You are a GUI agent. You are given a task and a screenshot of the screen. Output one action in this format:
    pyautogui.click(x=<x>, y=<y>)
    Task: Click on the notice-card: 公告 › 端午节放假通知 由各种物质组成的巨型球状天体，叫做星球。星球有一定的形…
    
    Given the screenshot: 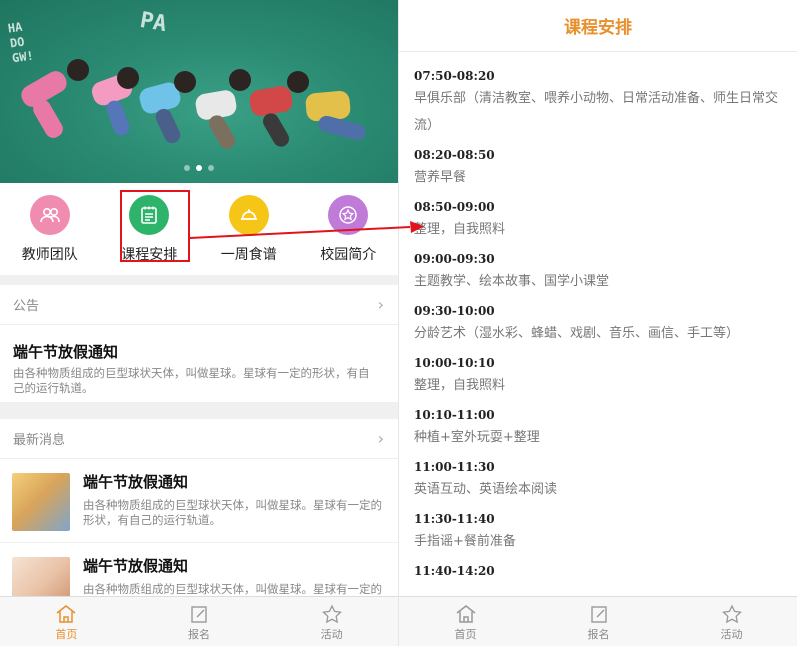 What is the action you would take?
    pyautogui.click(x=199, y=343)
    